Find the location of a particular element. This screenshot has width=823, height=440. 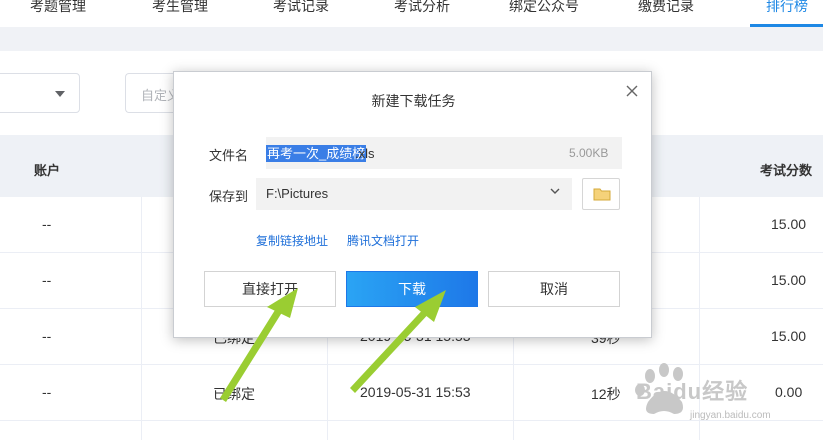

page-band is located at coordinates (411, 39).